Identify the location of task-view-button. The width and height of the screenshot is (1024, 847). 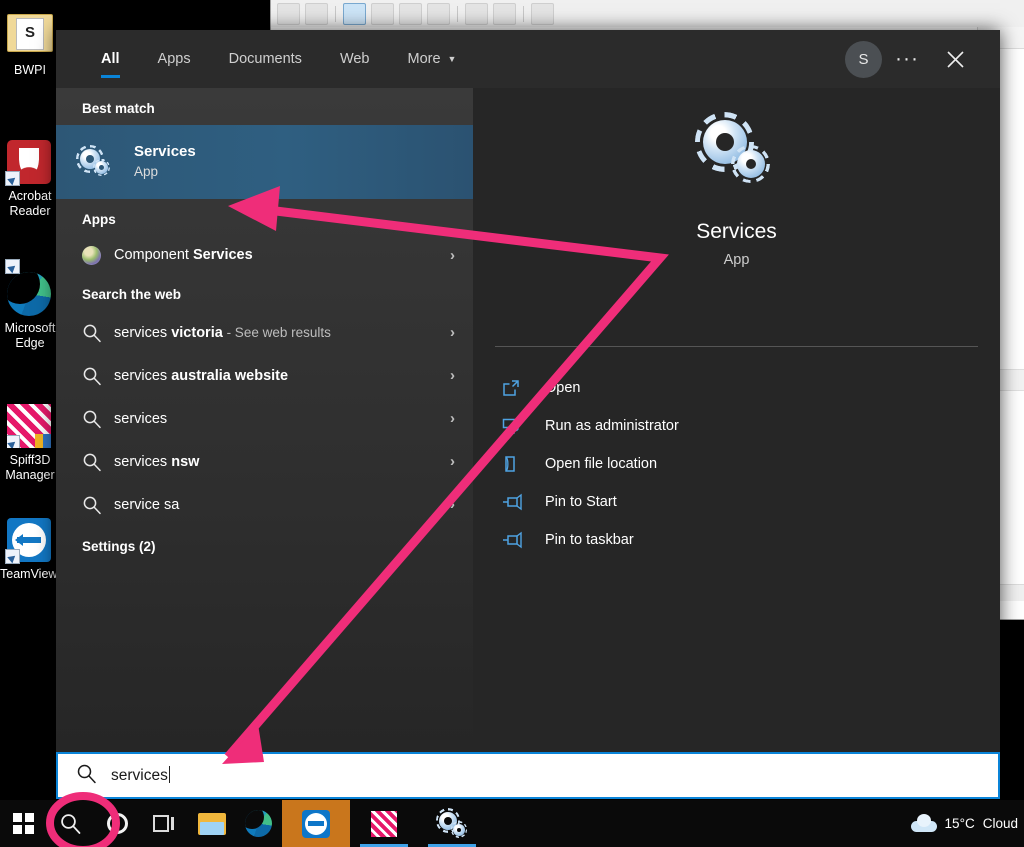
(164, 823).